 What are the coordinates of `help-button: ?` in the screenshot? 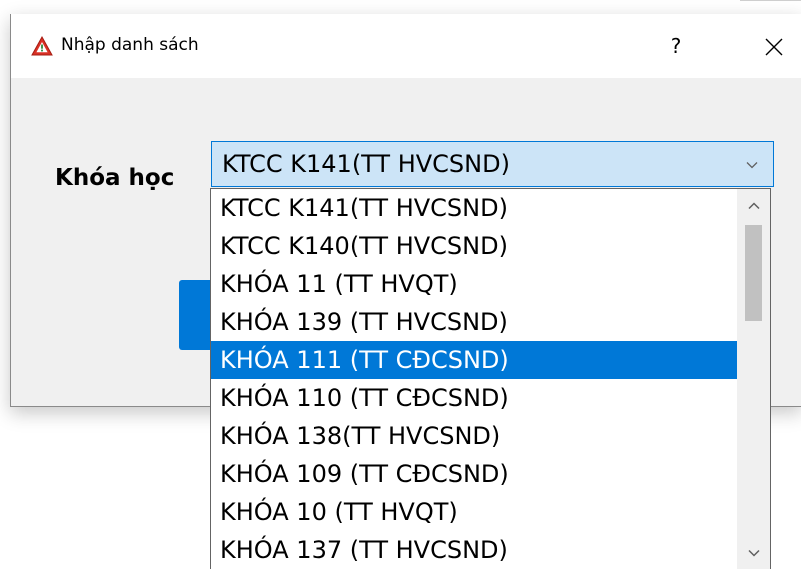 It's located at (676, 46).